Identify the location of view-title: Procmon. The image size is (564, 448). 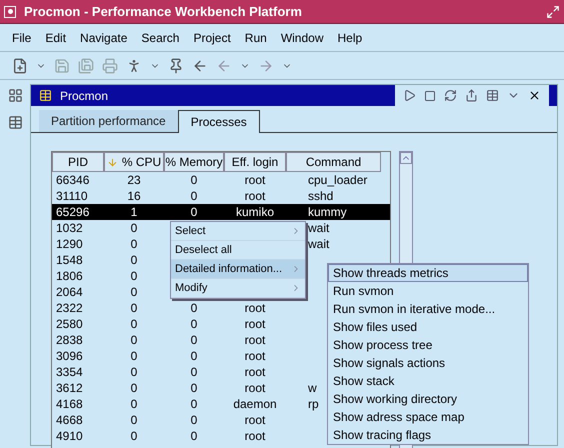
(84, 96).